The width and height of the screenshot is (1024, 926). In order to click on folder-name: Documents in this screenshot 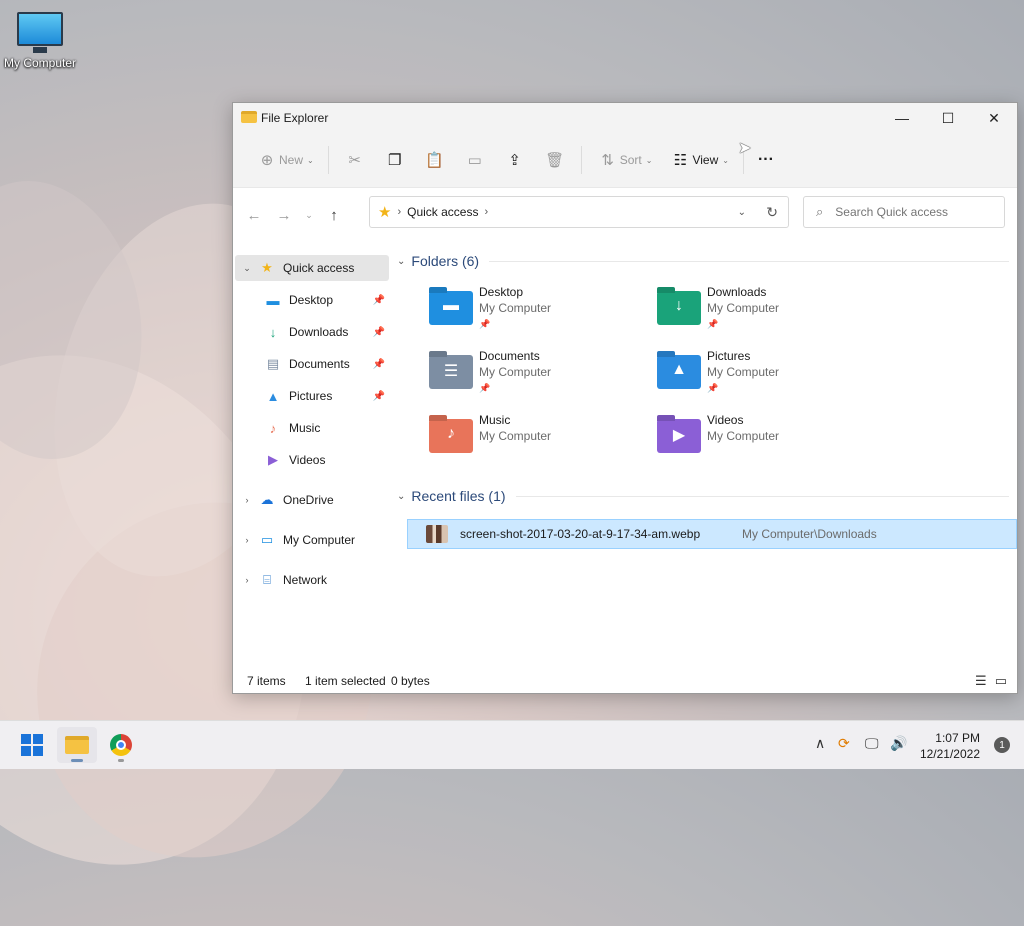, I will do `click(509, 356)`.